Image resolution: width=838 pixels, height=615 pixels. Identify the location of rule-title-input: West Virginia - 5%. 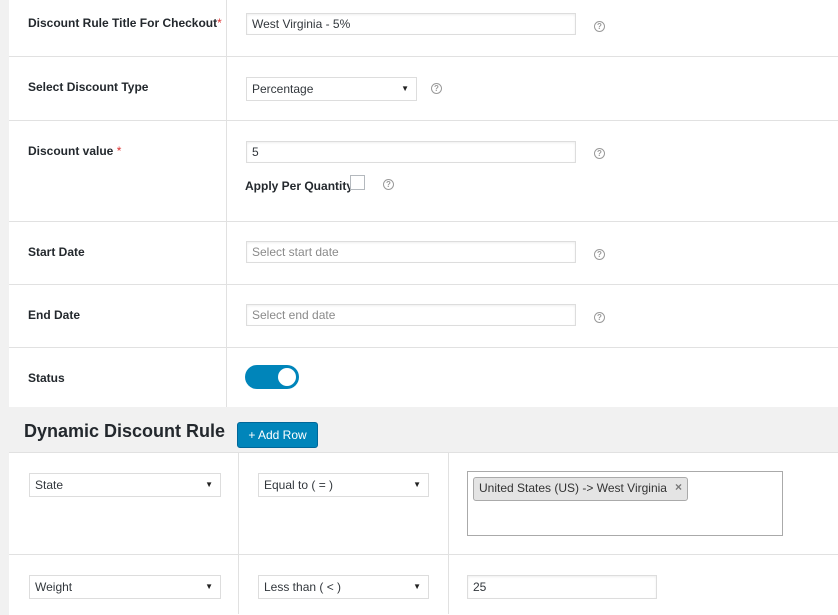
(411, 24).